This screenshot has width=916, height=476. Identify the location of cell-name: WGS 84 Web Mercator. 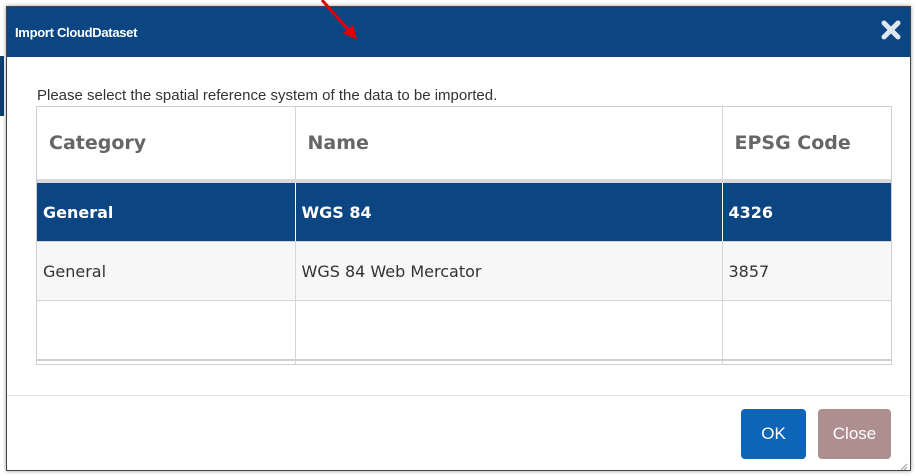
(509, 271).